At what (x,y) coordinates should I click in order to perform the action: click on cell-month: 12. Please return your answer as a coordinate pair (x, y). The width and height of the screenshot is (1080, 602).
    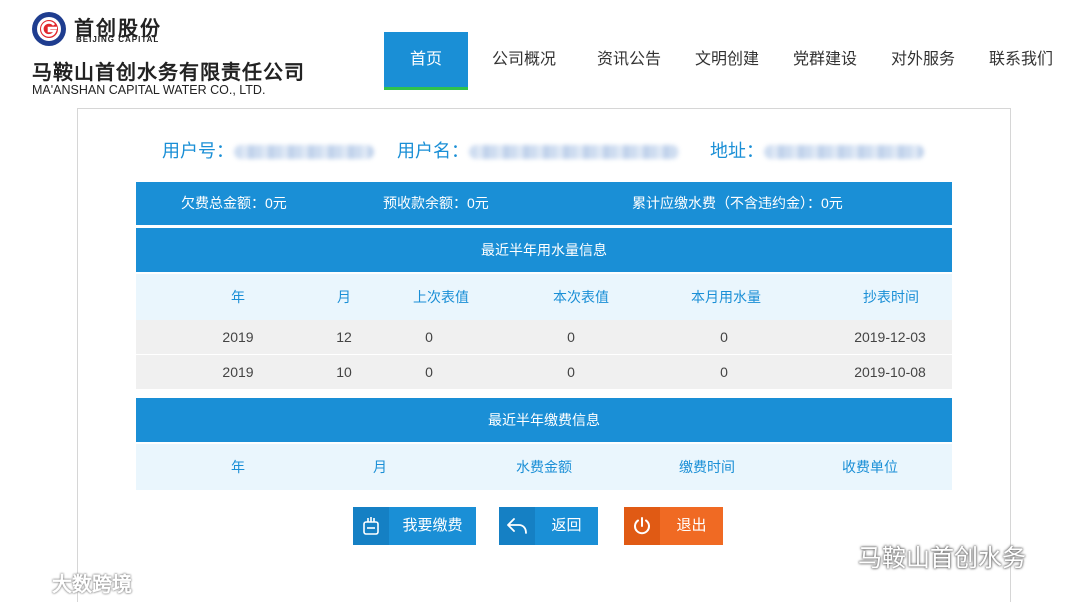
    Looking at the image, I should click on (344, 337).